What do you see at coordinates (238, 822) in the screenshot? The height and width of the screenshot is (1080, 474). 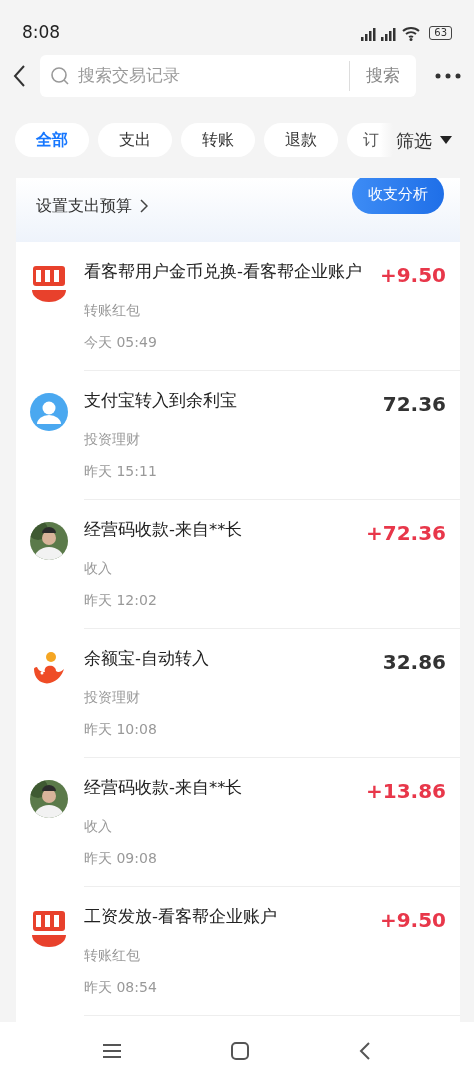 I see `transaction-row: 经营码收款-来自**长 +13.86 收入 昨天 09:08` at bounding box center [238, 822].